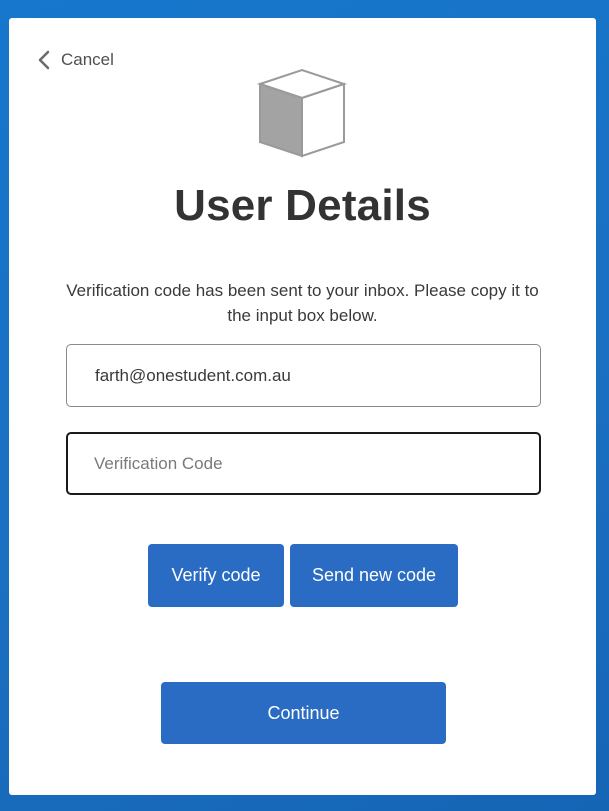 This screenshot has width=609, height=811. I want to click on continue-button: Continue, so click(303, 713).